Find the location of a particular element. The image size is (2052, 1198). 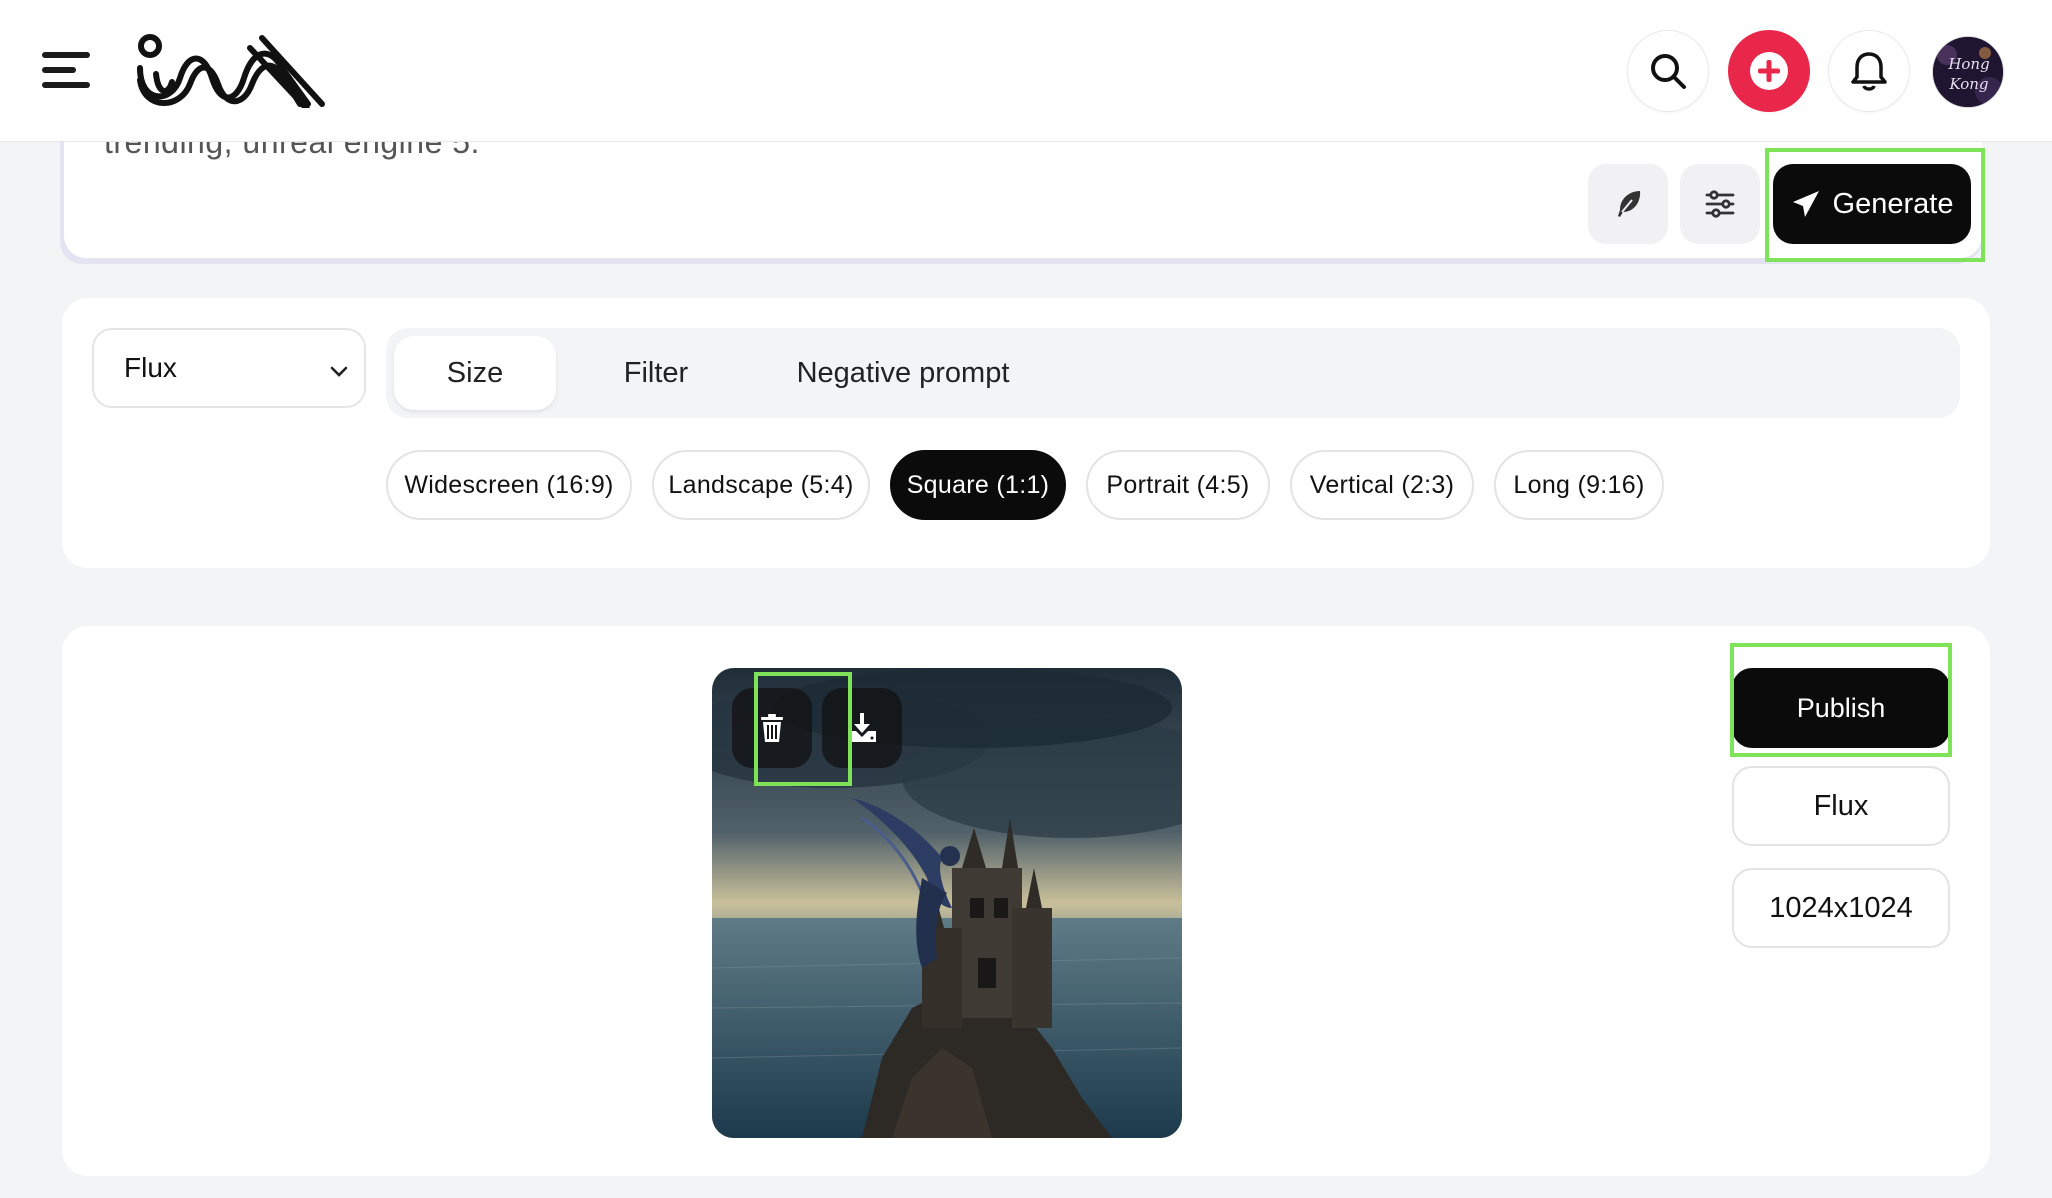

publish-button: Publish is located at coordinates (1841, 708).